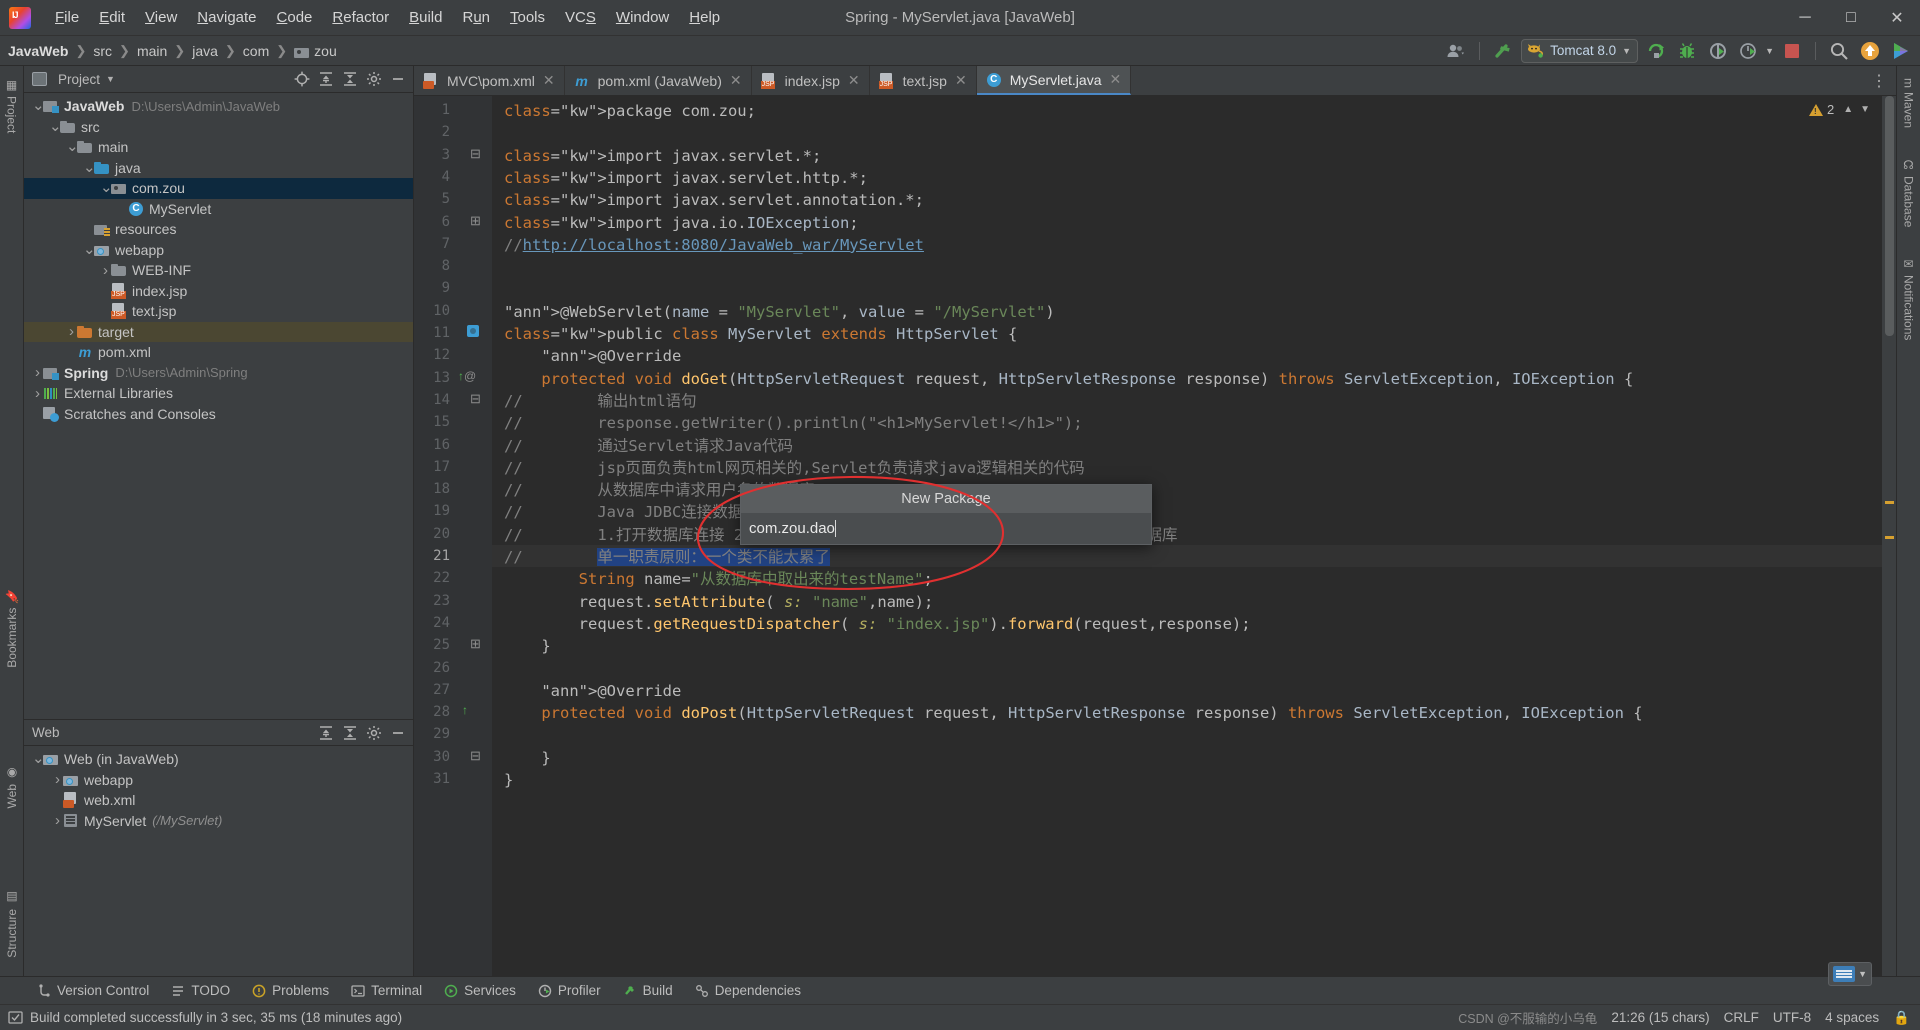 The height and width of the screenshot is (1030, 1920). I want to click on run-icon, so click(1656, 51).